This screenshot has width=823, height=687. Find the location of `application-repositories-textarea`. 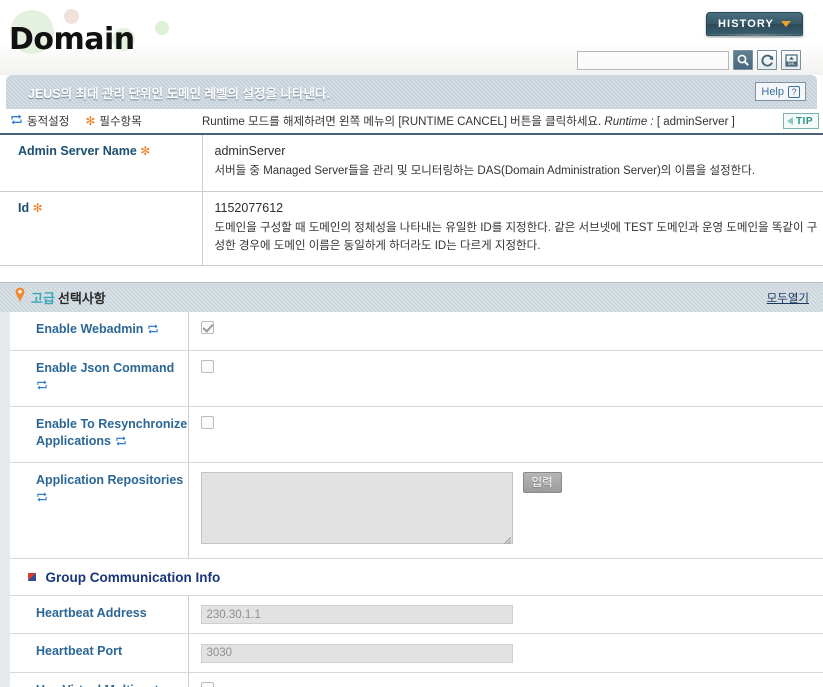

application-repositories-textarea is located at coordinates (356, 507).